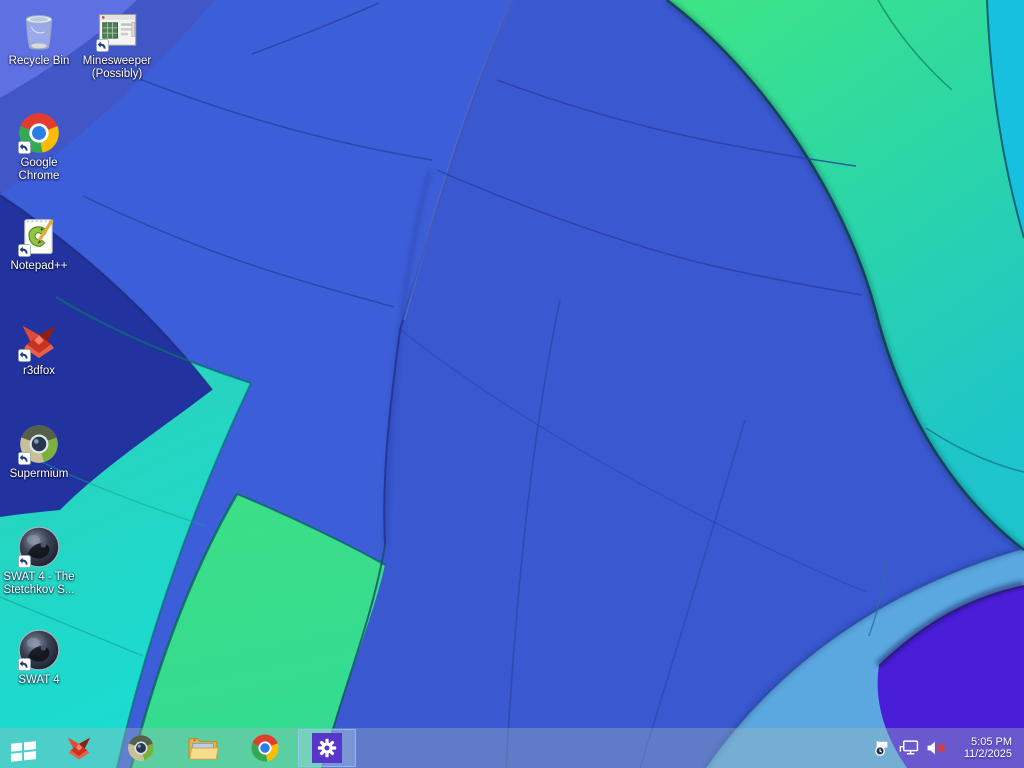 This screenshot has height=768, width=1024. Describe the element at coordinates (117, 31) in the screenshot. I see `minesweeper-icon` at that location.